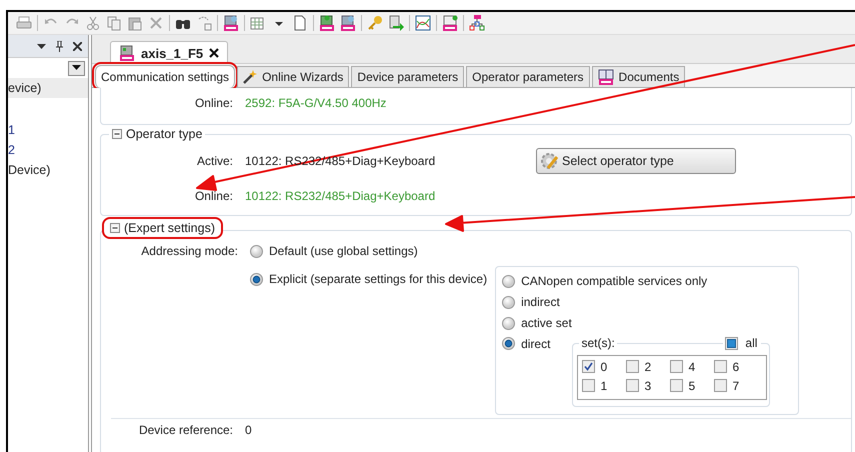 The width and height of the screenshot is (855, 452). What do you see at coordinates (598, 343) in the screenshot?
I see `sets-label: set(s):` at bounding box center [598, 343].